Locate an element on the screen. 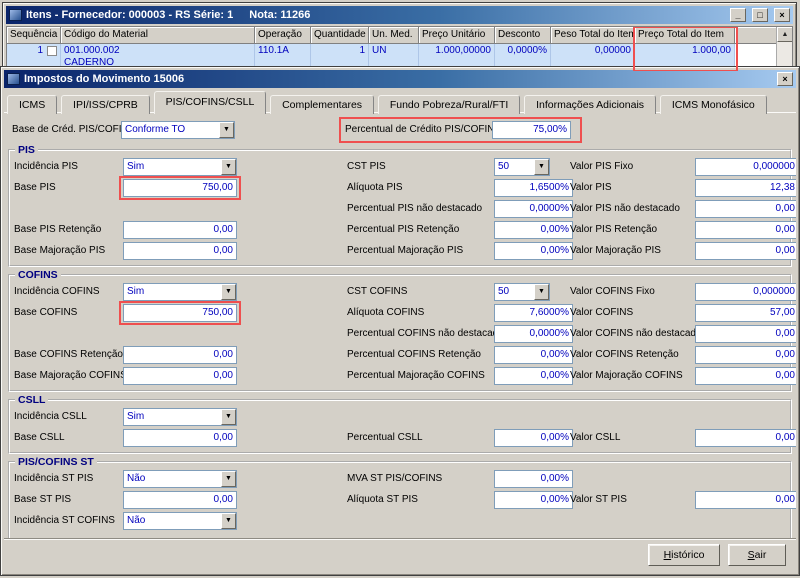 The image size is (800, 578). maximize-button: □ is located at coordinates (760, 15).